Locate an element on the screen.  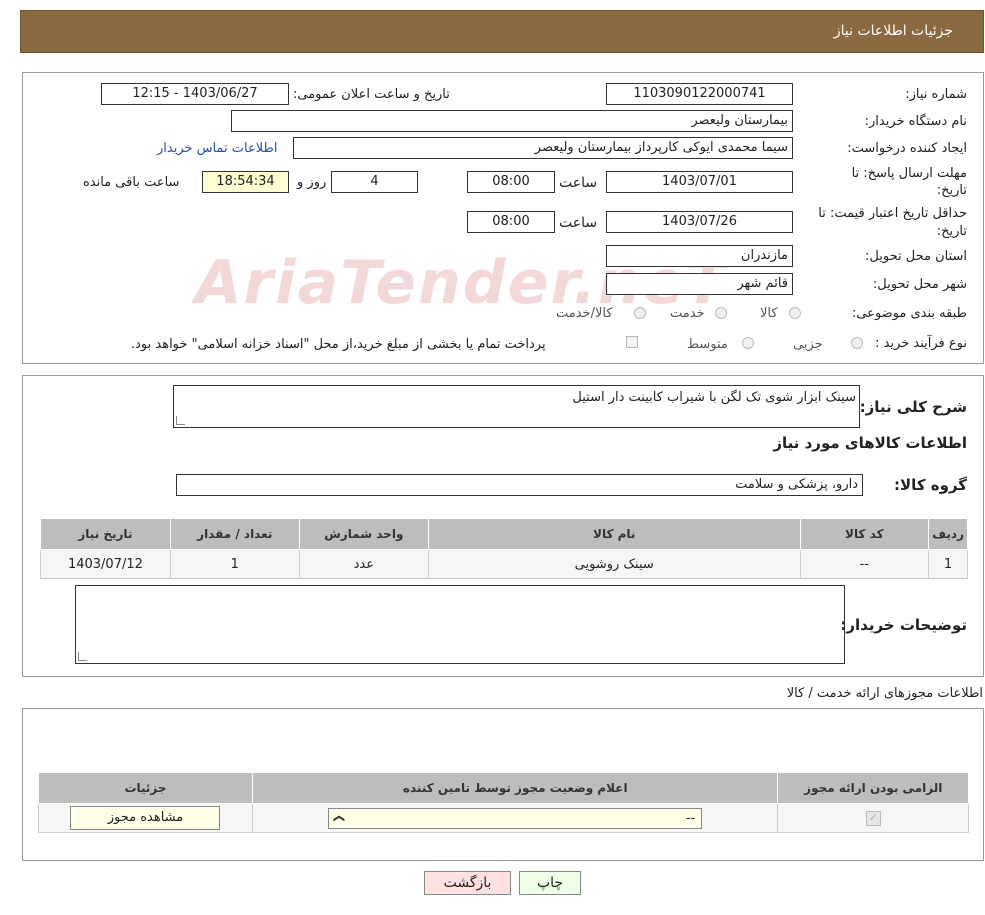
category-option-goods: کالا is located at coordinates (769, 313).